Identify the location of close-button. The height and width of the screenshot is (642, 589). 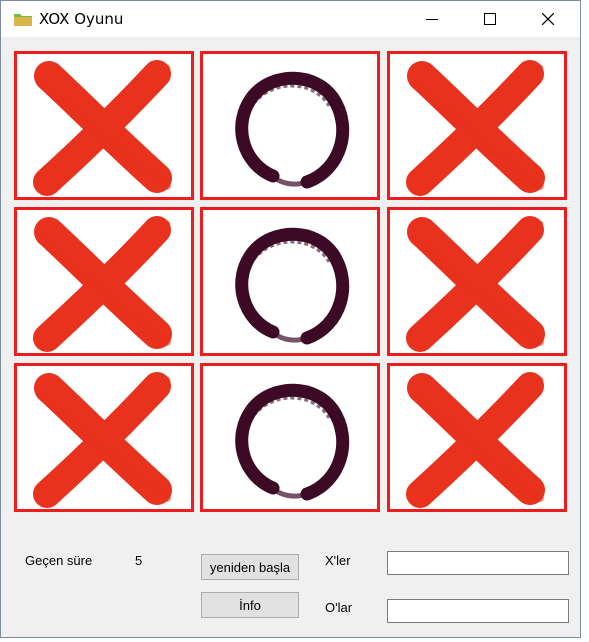
(548, 19).